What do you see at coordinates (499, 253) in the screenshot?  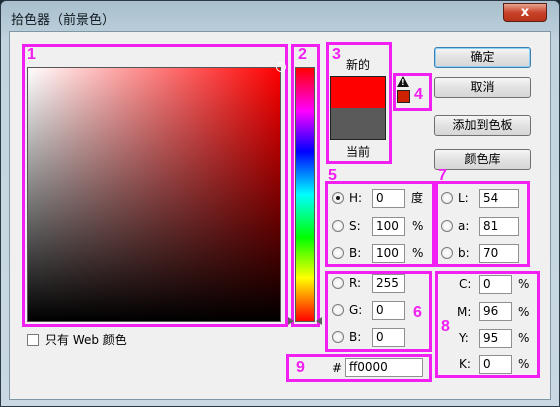 I see `lab-b-input: 70` at bounding box center [499, 253].